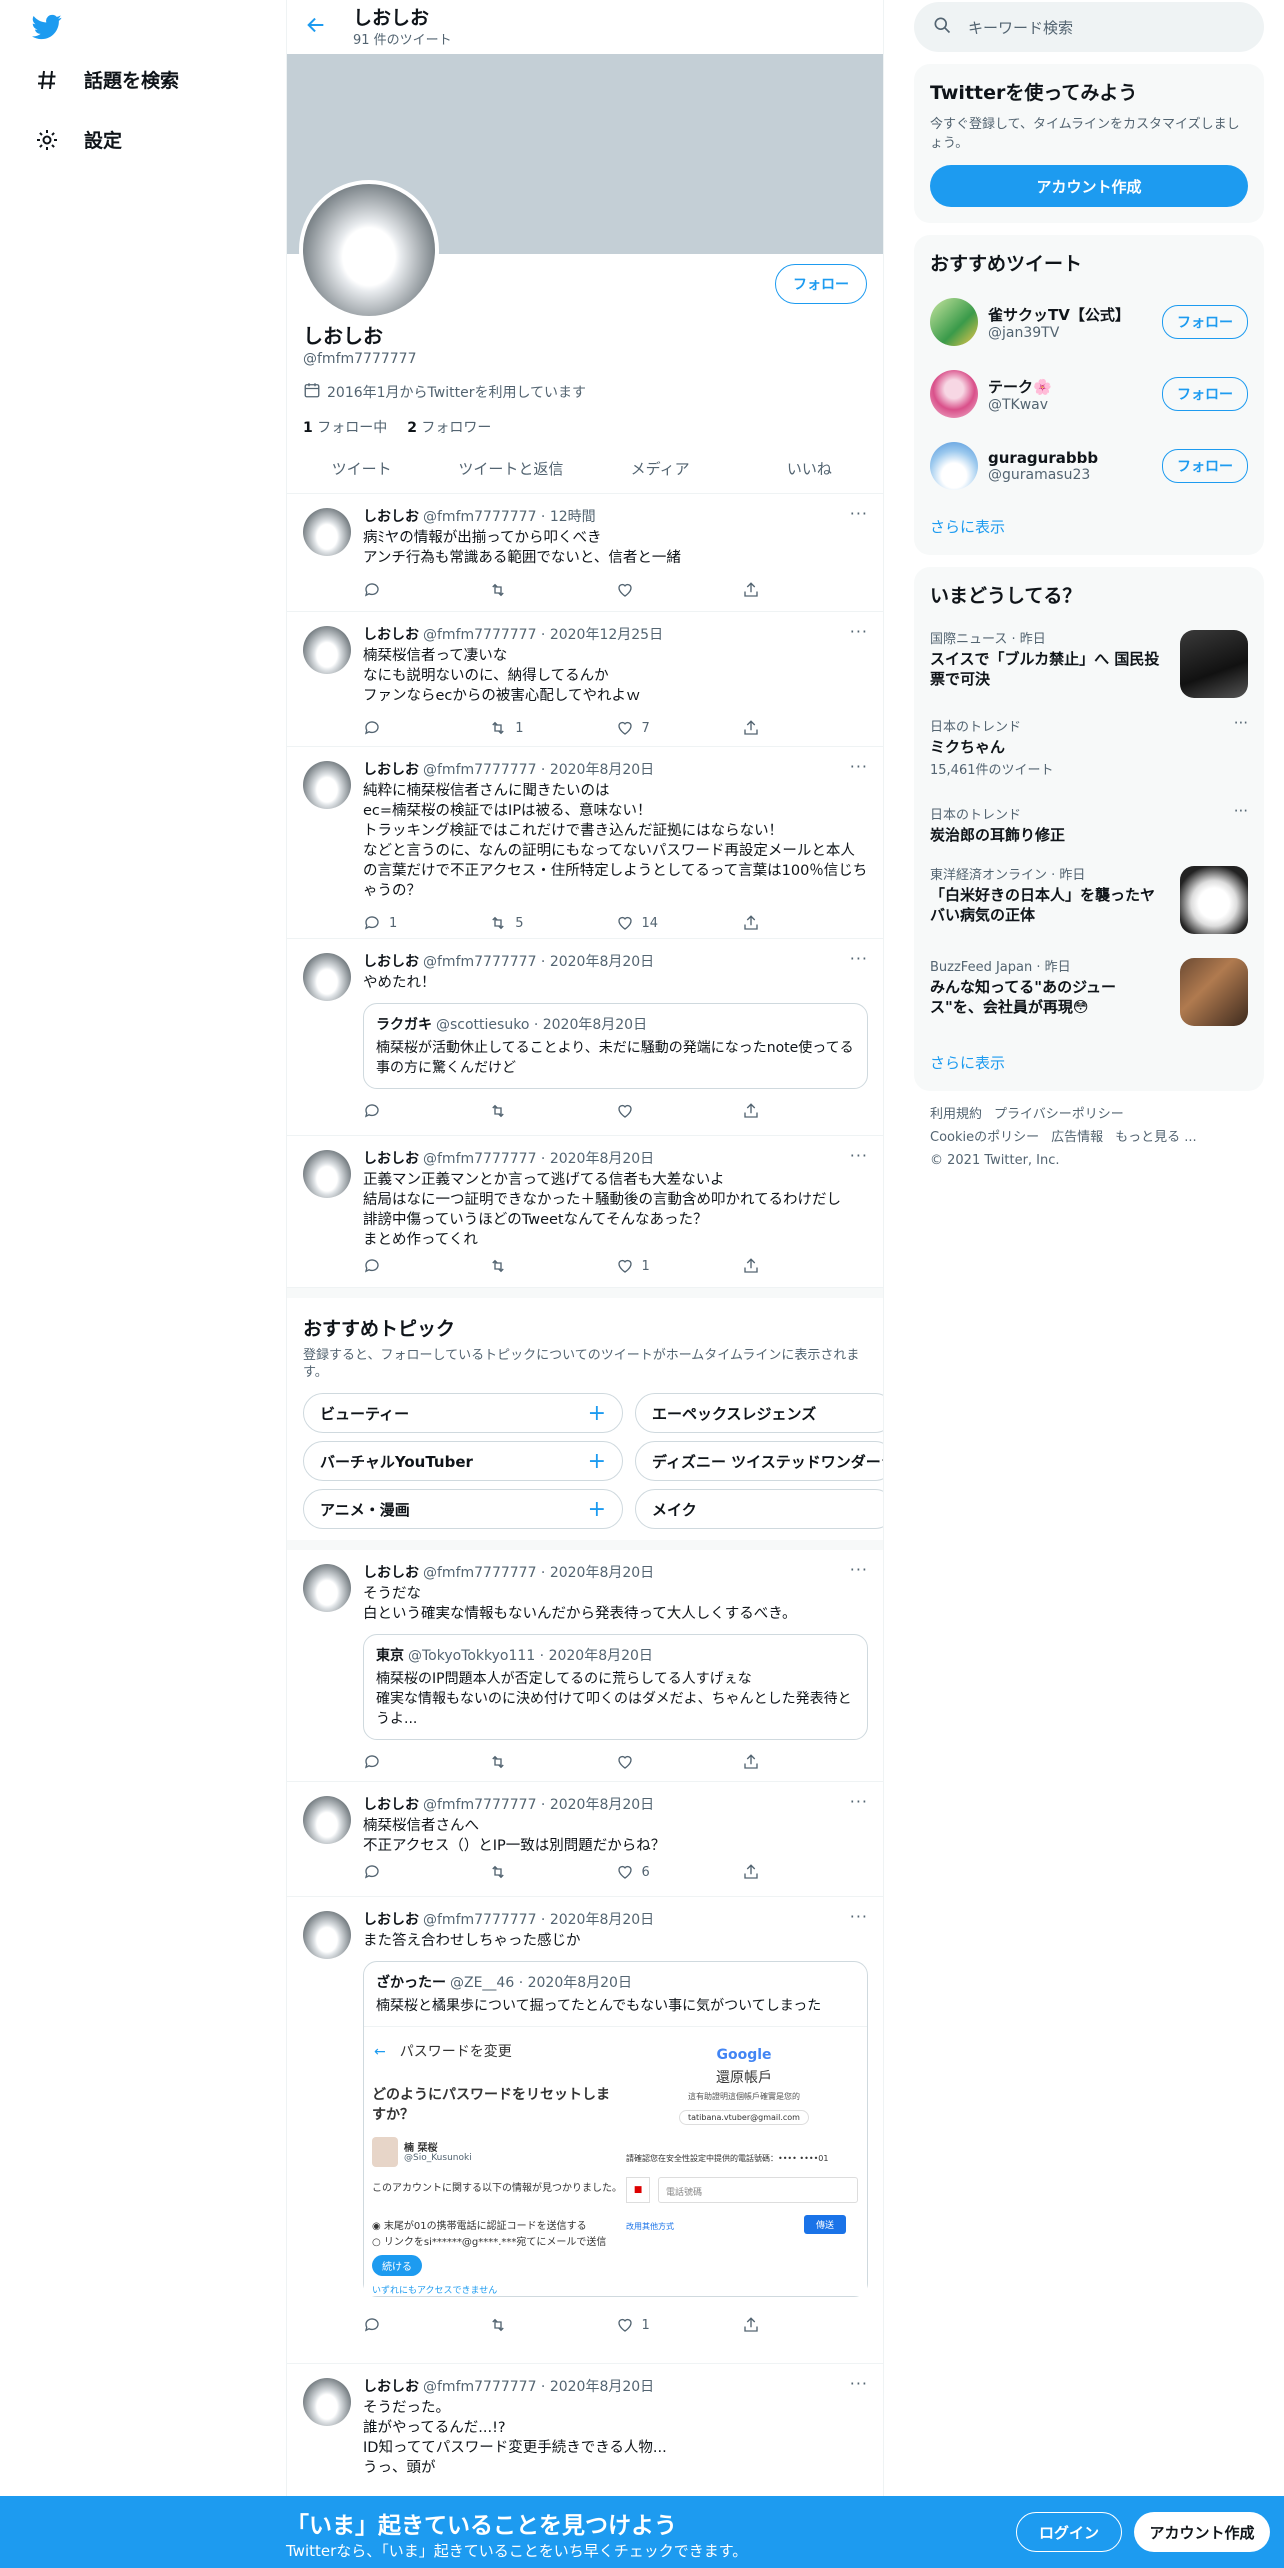 Image resolution: width=1284 pixels, height=2568 pixels. I want to click on search-input: キーワード検索, so click(1020, 27).